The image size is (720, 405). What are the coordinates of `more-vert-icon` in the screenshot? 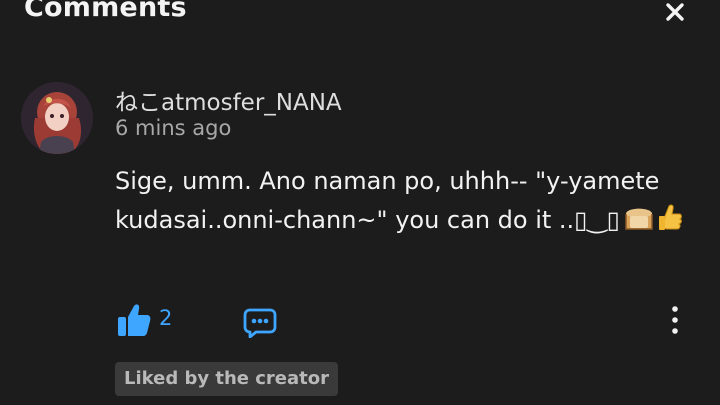 It's located at (675, 320).